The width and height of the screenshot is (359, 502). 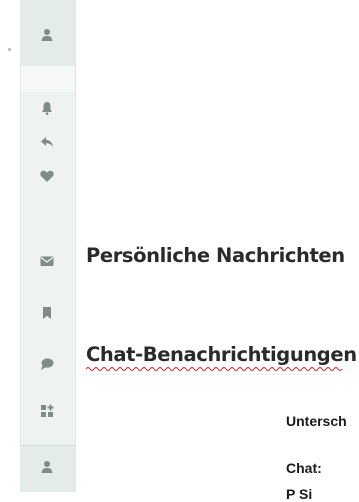 What do you see at coordinates (47, 176) in the screenshot?
I see `heart-icon` at bounding box center [47, 176].